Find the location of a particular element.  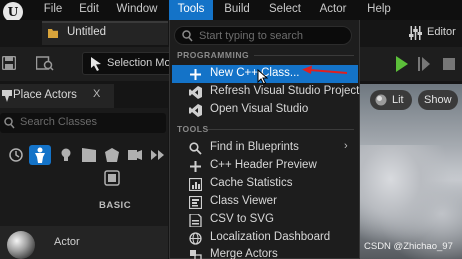

annotation-arrow-icon is located at coordinates (325, 69).